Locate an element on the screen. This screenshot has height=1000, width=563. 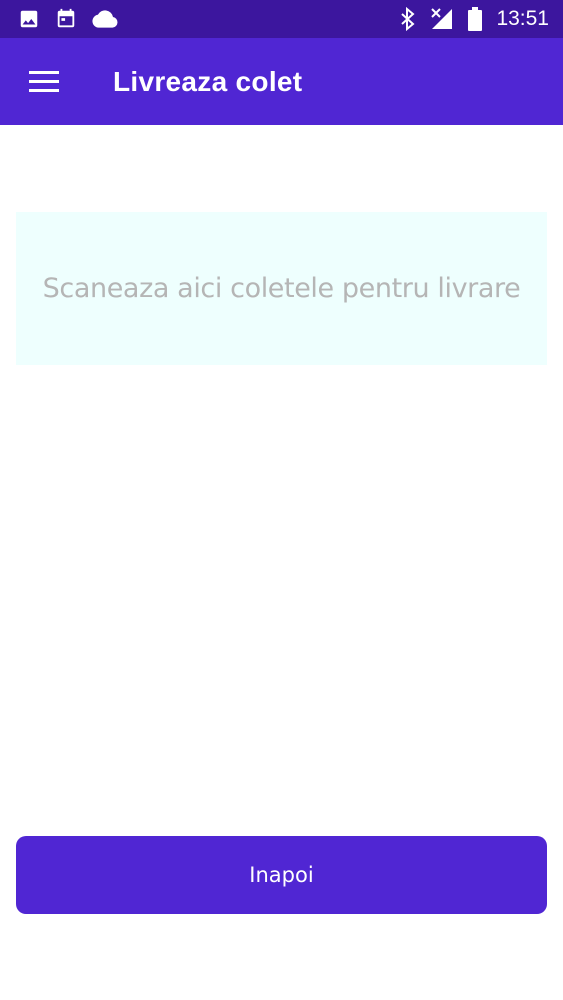
status-bar: 13:51 is located at coordinates (281, 19).